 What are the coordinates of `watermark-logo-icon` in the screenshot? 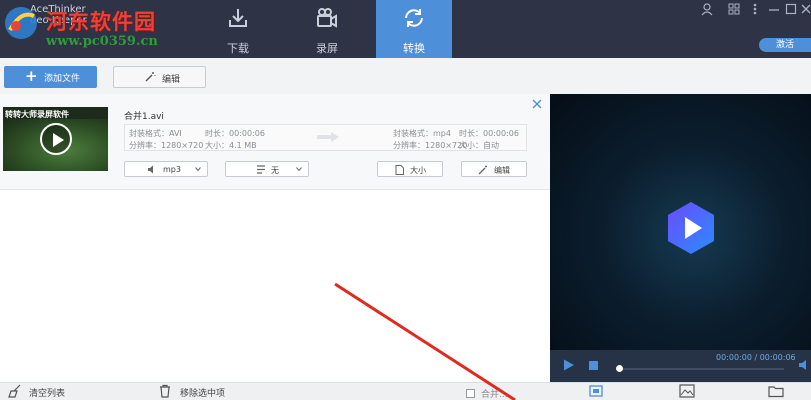 It's located at (21, 23).